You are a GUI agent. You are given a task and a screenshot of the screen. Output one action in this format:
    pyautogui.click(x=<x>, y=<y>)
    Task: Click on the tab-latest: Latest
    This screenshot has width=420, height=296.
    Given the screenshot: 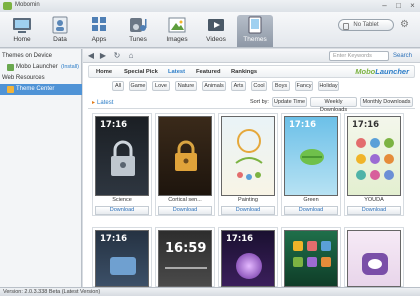 What is the action you would take?
    pyautogui.click(x=176, y=72)
    